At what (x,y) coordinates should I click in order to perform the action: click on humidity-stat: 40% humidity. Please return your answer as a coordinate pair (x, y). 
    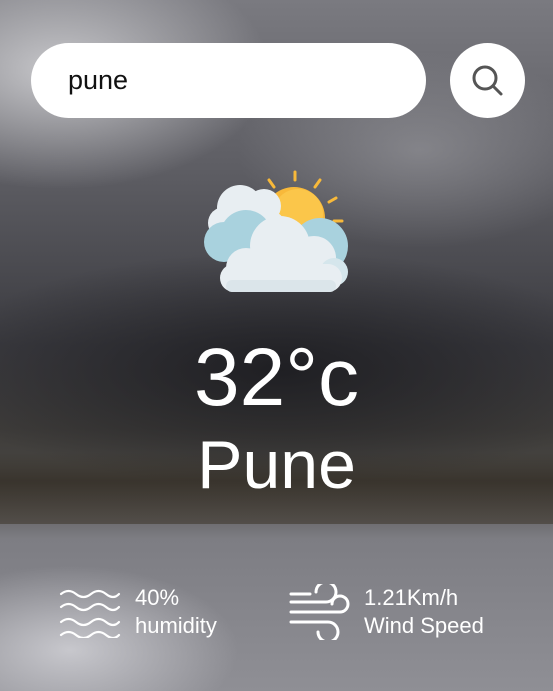
    Looking at the image, I should click on (138, 612).